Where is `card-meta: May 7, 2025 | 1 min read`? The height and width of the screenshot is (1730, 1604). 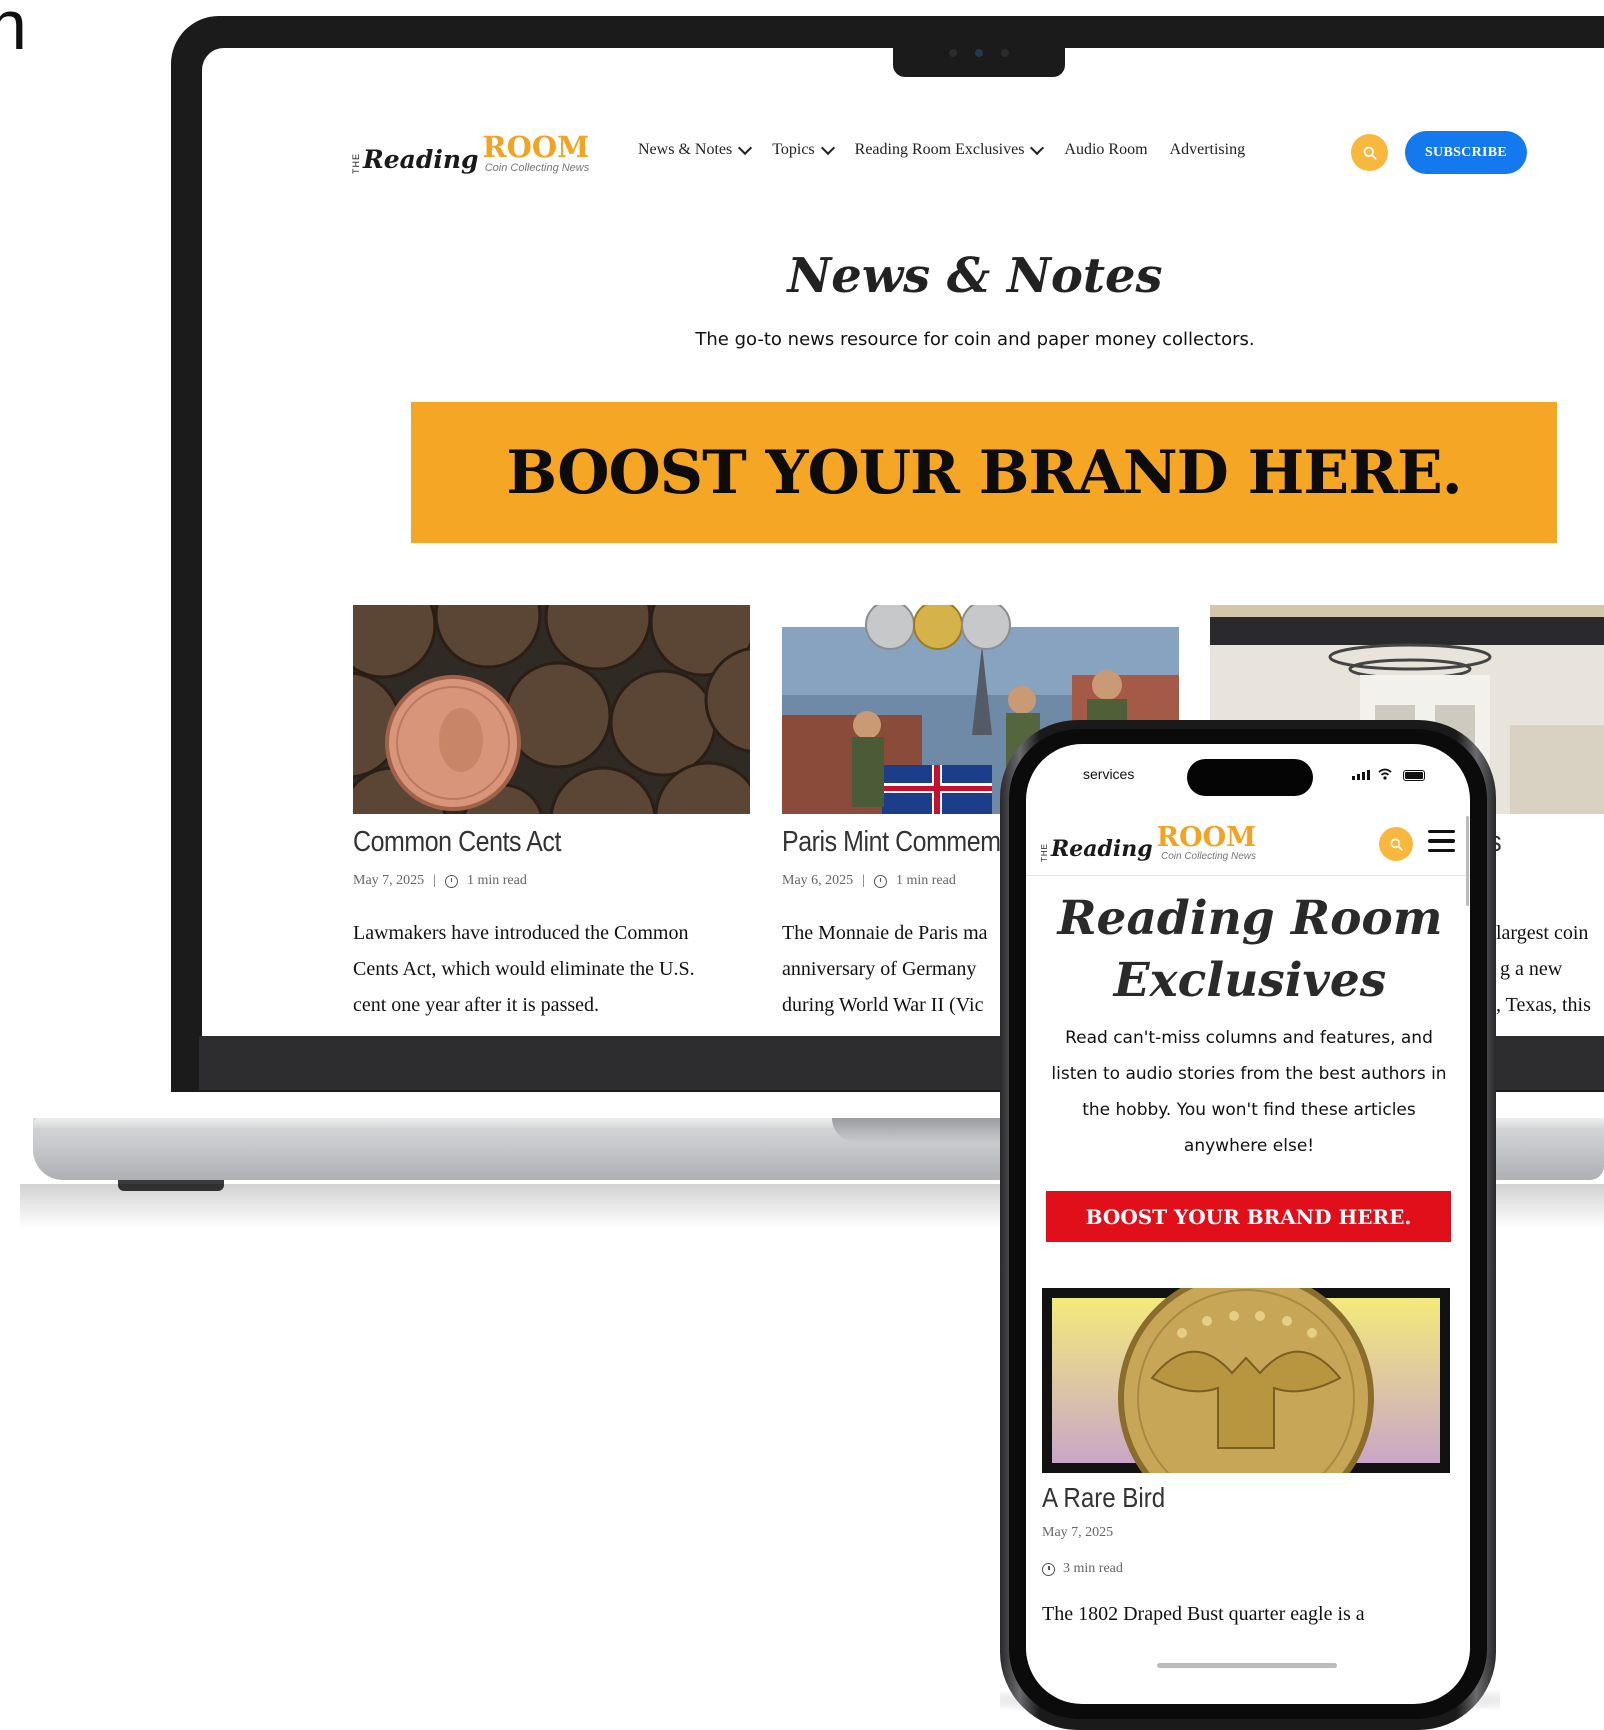
card-meta: May 7, 2025 | 1 min read is located at coordinates (440, 880).